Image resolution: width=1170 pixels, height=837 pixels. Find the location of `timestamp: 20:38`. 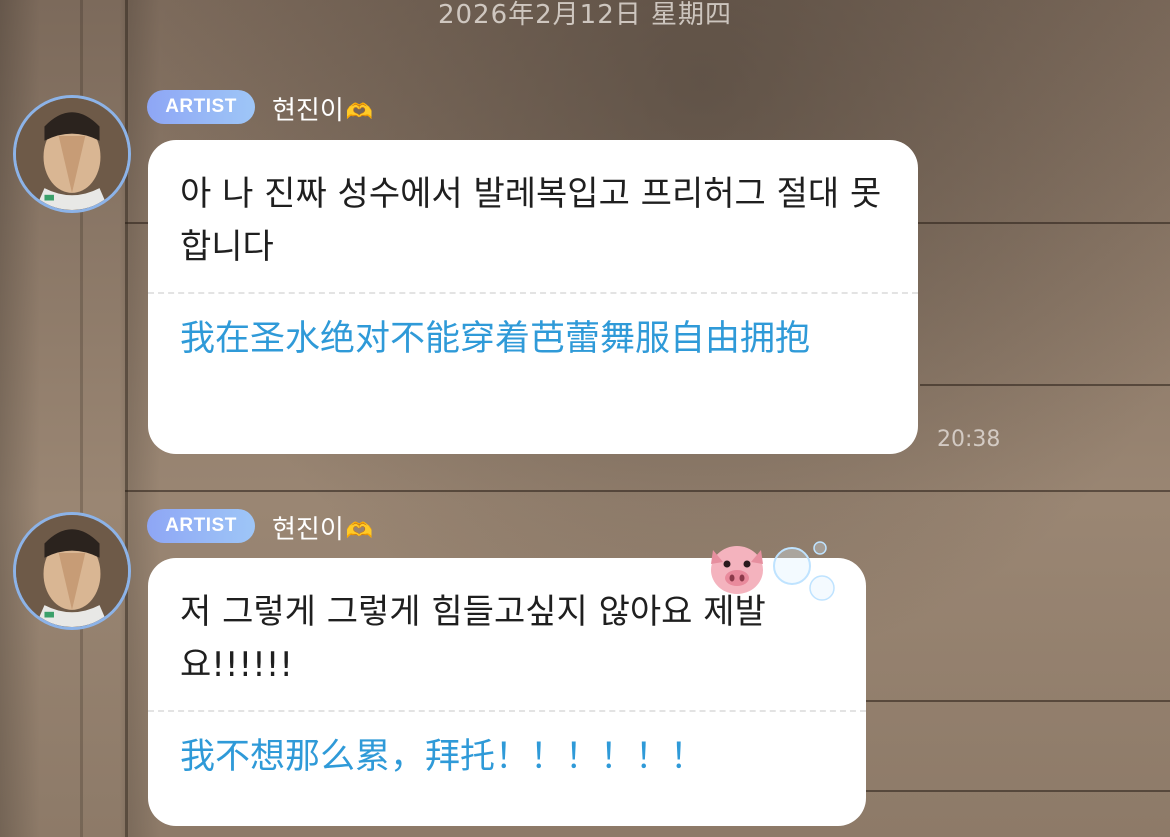

timestamp: 20:38 is located at coordinates (969, 439).